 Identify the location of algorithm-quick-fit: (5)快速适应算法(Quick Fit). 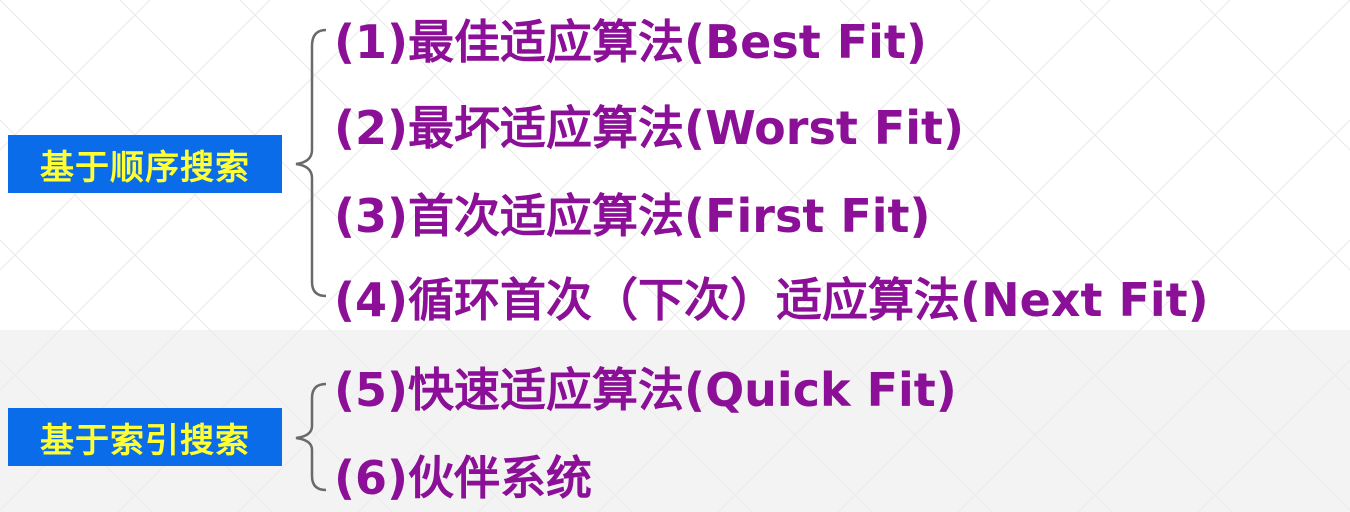
(645, 390).